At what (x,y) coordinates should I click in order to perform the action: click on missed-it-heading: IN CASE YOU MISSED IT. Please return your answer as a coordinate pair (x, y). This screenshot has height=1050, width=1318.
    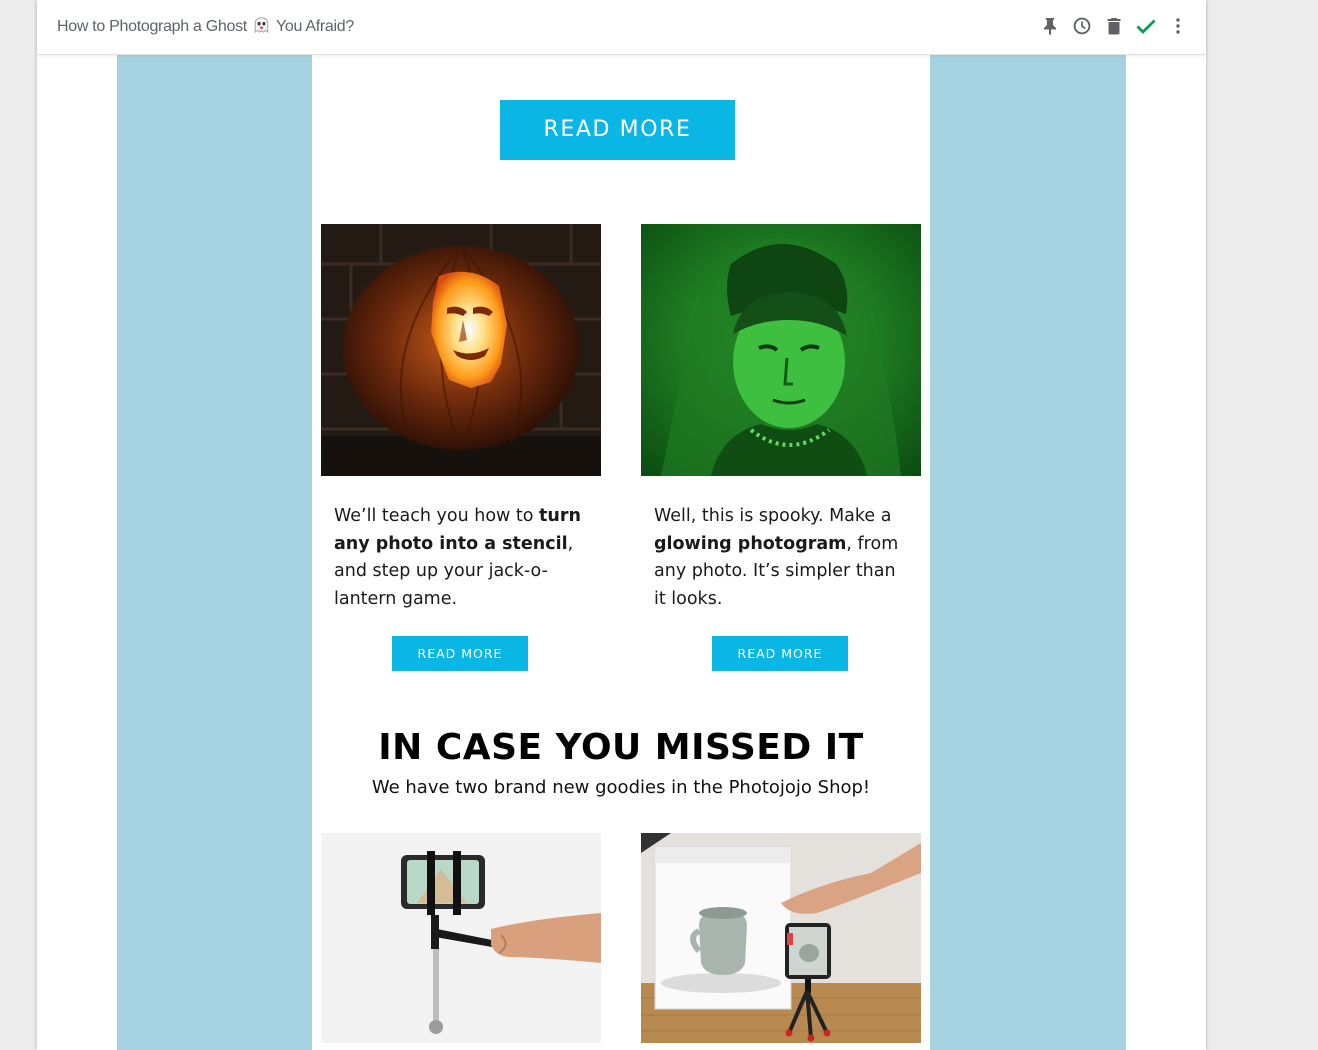
    Looking at the image, I should click on (621, 747).